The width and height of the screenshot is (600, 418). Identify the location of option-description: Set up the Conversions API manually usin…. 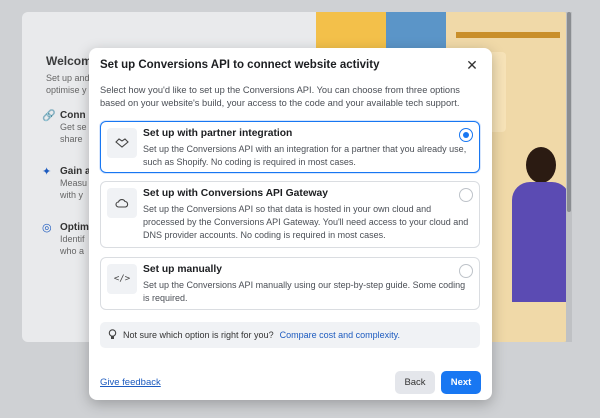
(304, 291).